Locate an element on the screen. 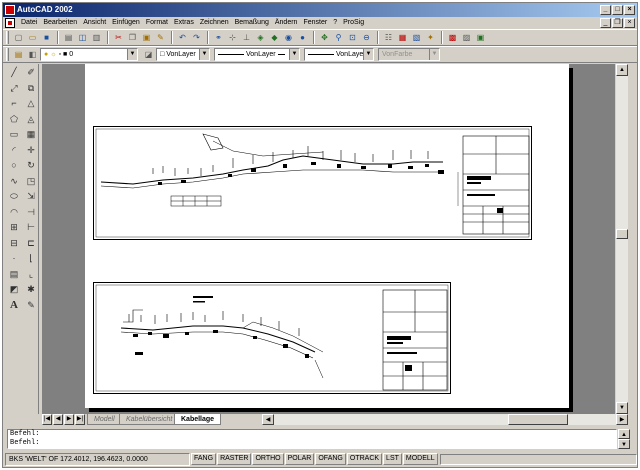 This screenshot has height=470, width=640. construction-line-icon: ⤢ is located at coordinates (14, 89).